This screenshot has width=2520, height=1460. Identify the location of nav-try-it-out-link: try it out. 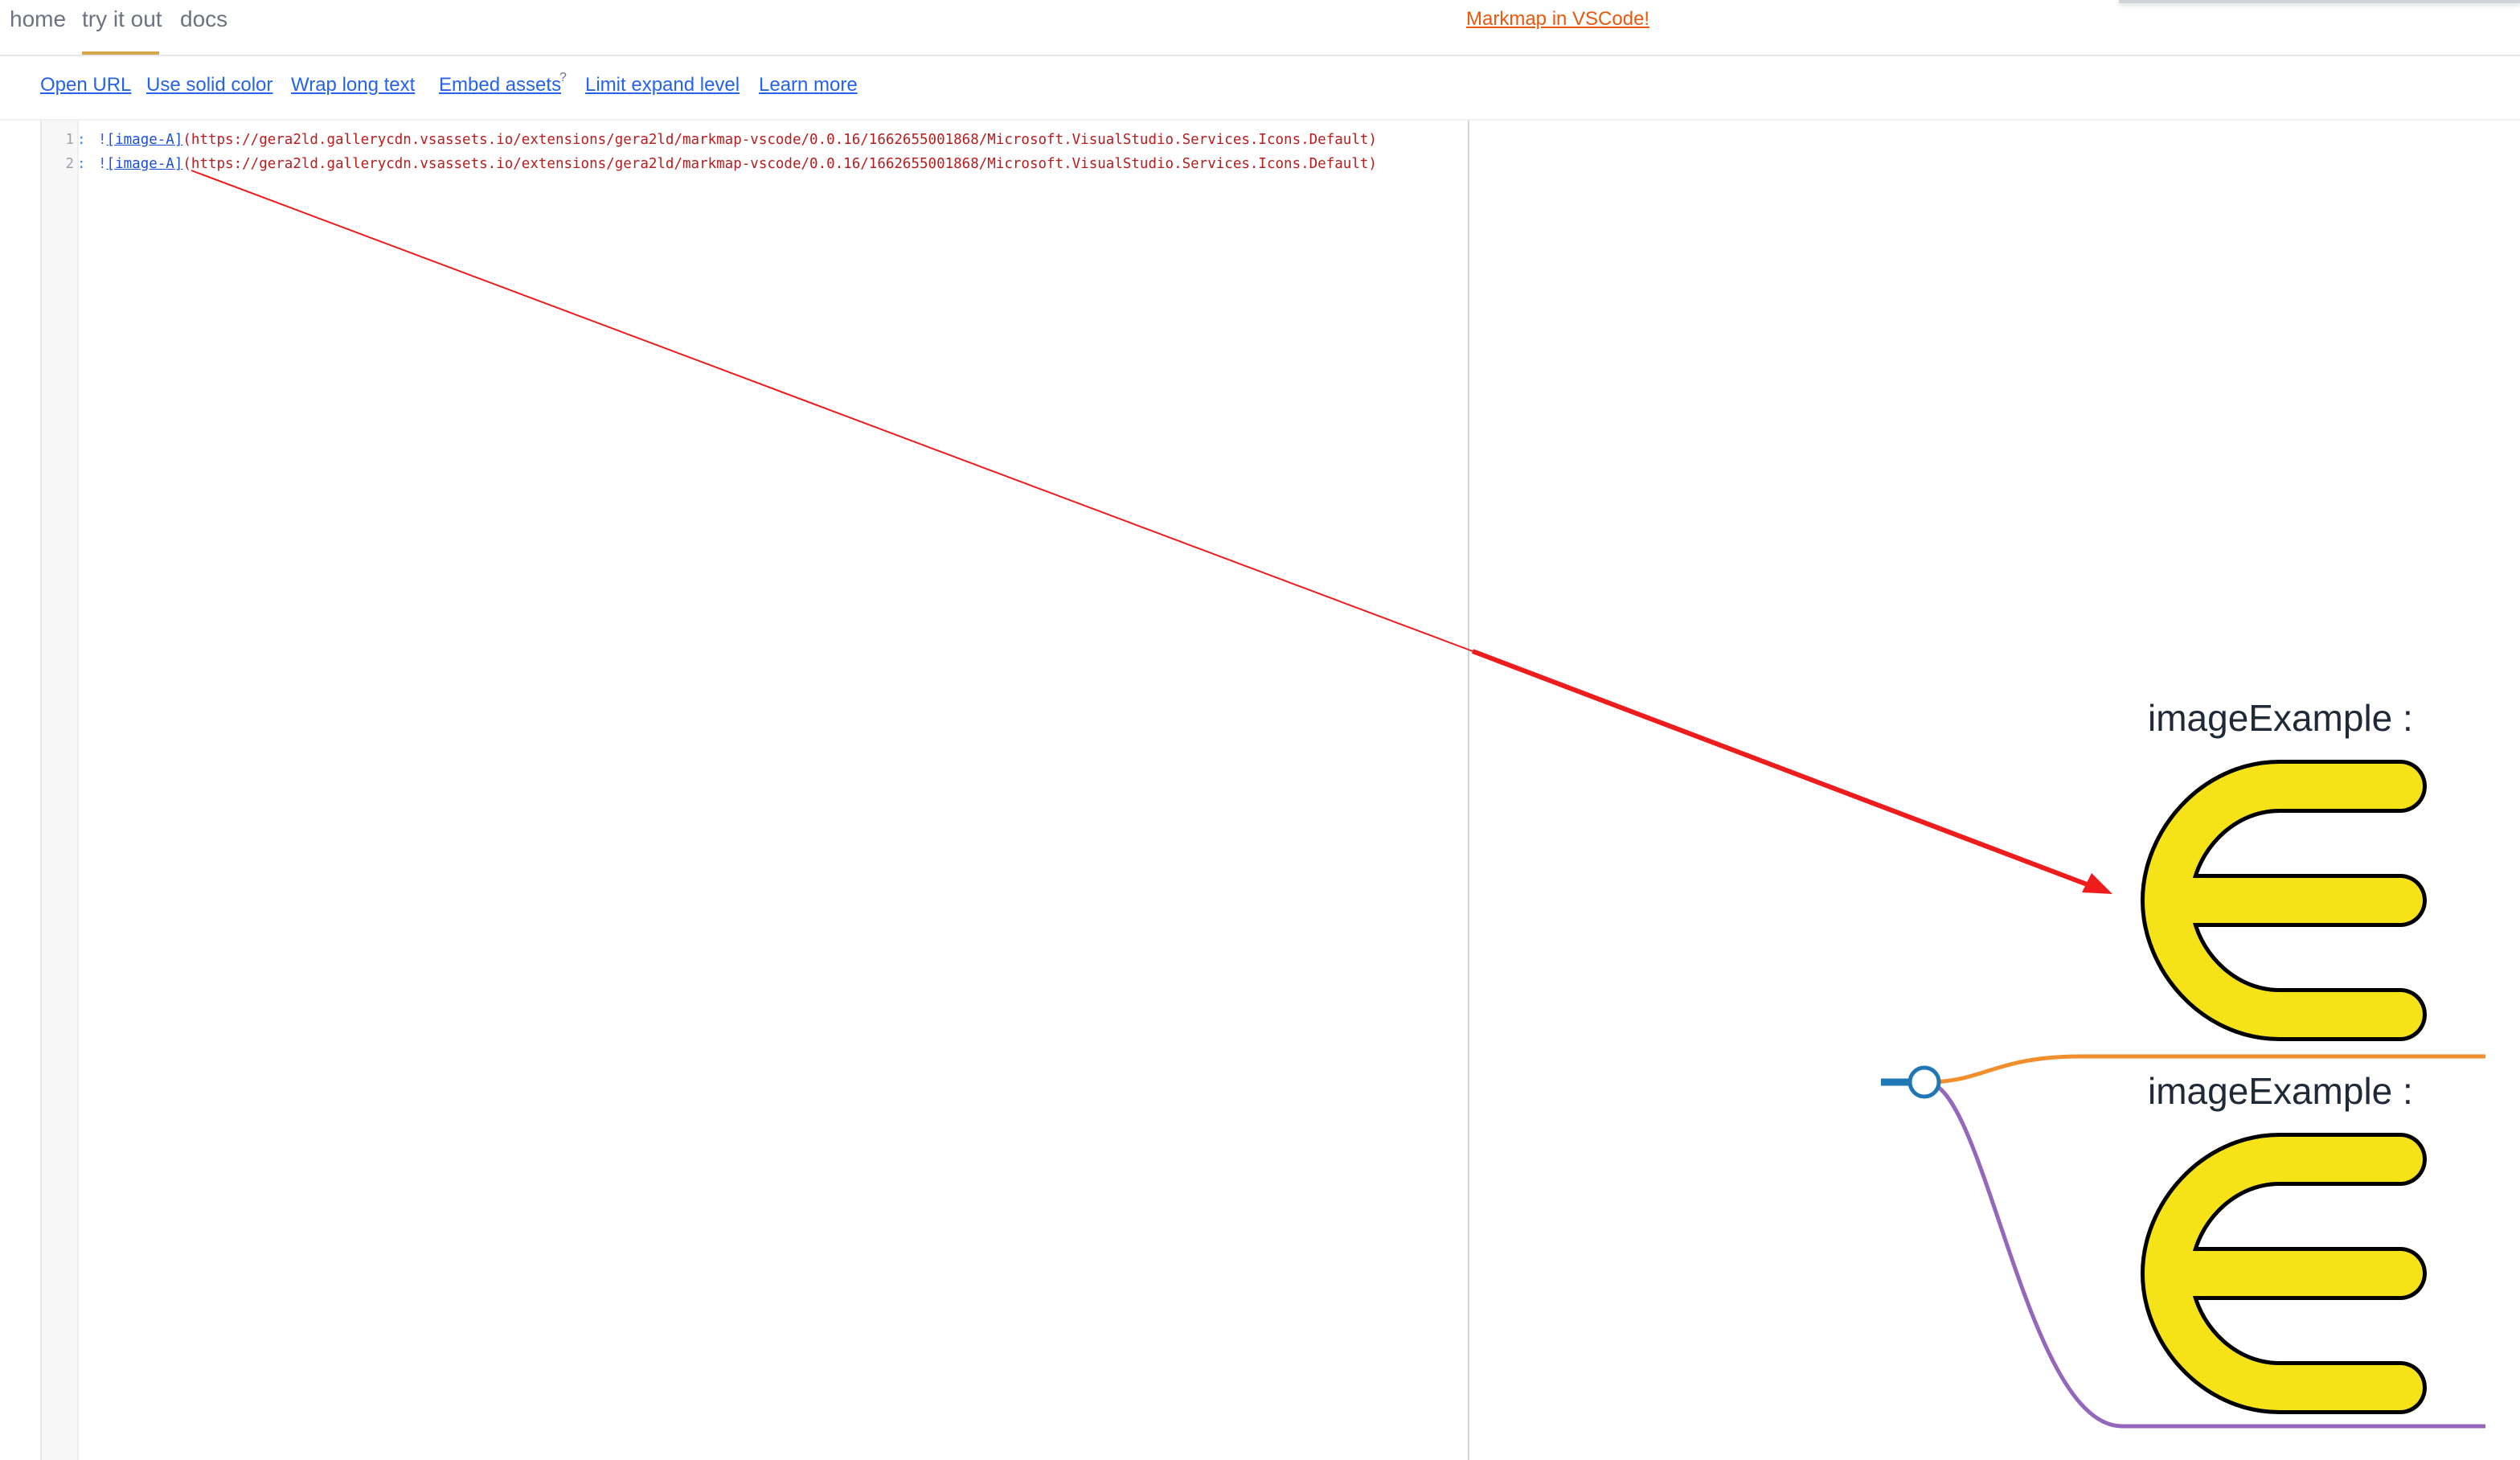
(122, 19).